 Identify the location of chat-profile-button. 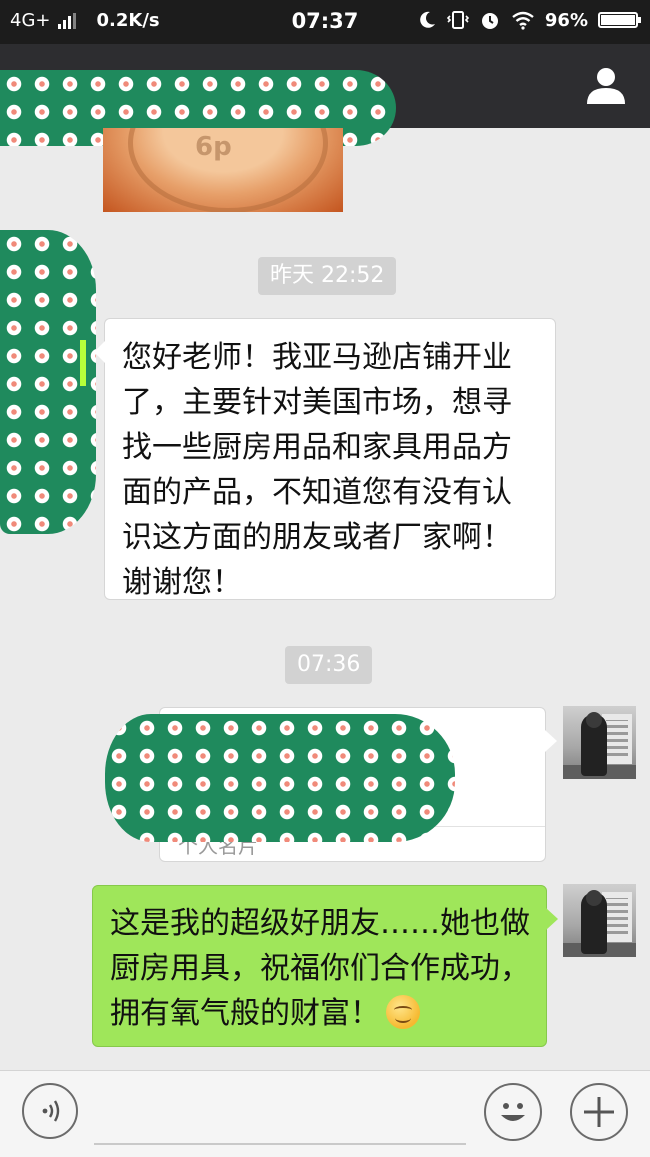
(606, 86).